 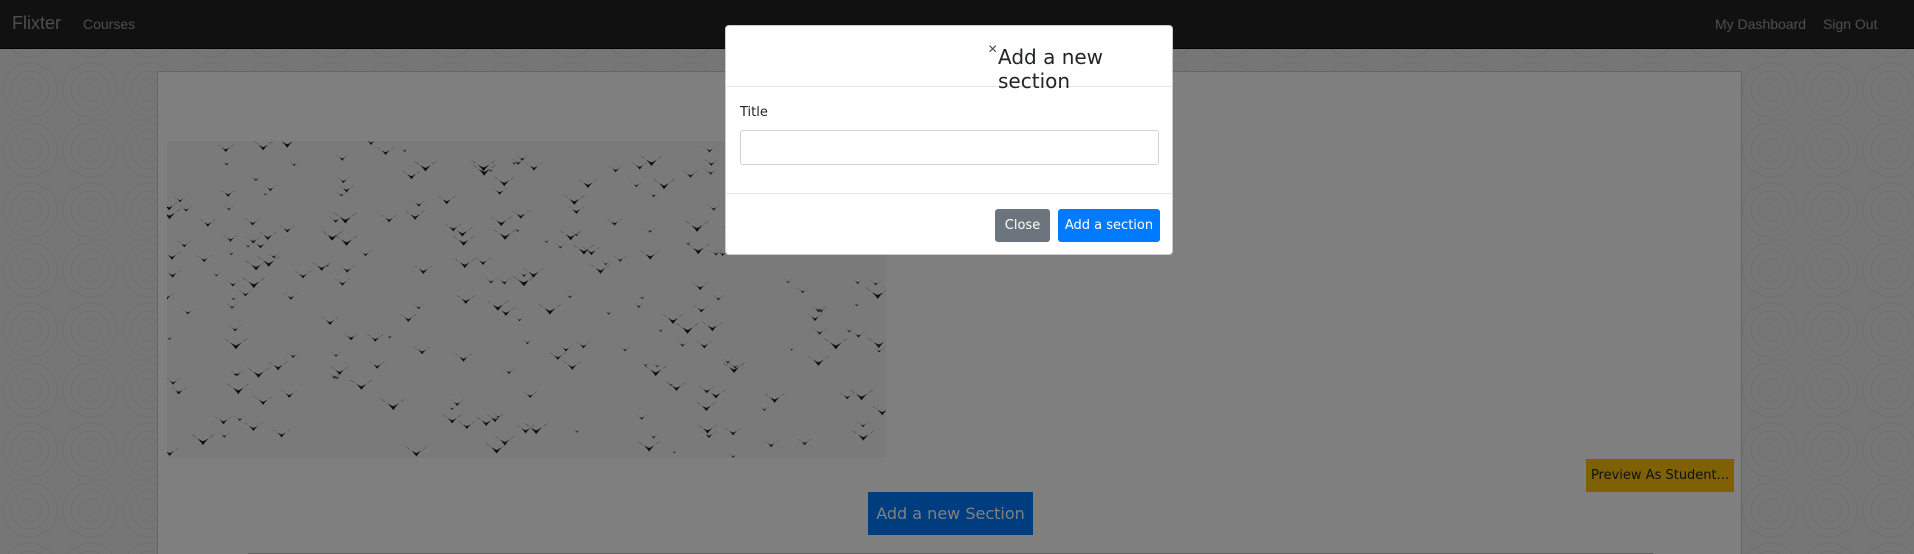 What do you see at coordinates (1051, 69) in the screenshot?
I see `modal-title: Add a new section` at bounding box center [1051, 69].